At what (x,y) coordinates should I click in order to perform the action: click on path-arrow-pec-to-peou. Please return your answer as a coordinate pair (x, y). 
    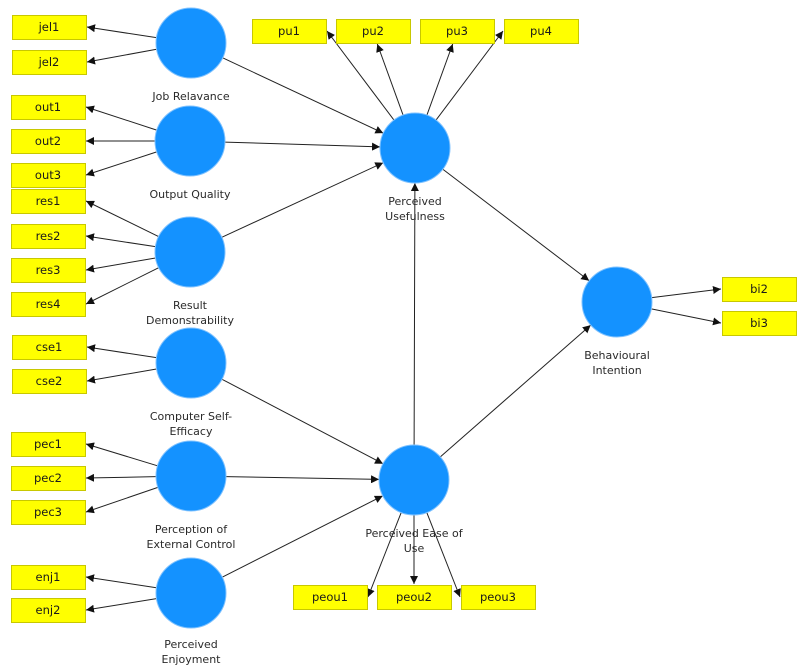
    Looking at the image, I should click on (302, 479).